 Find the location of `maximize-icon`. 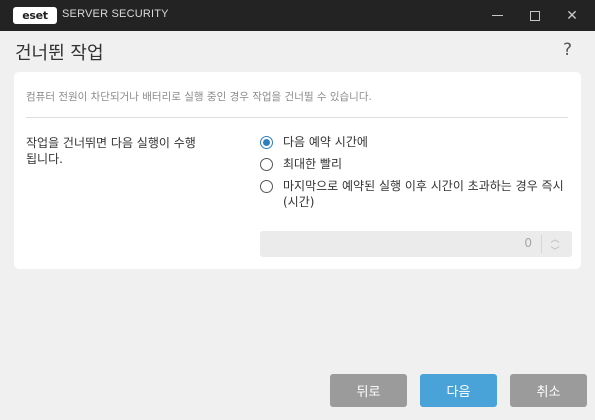

maximize-icon is located at coordinates (535, 15).